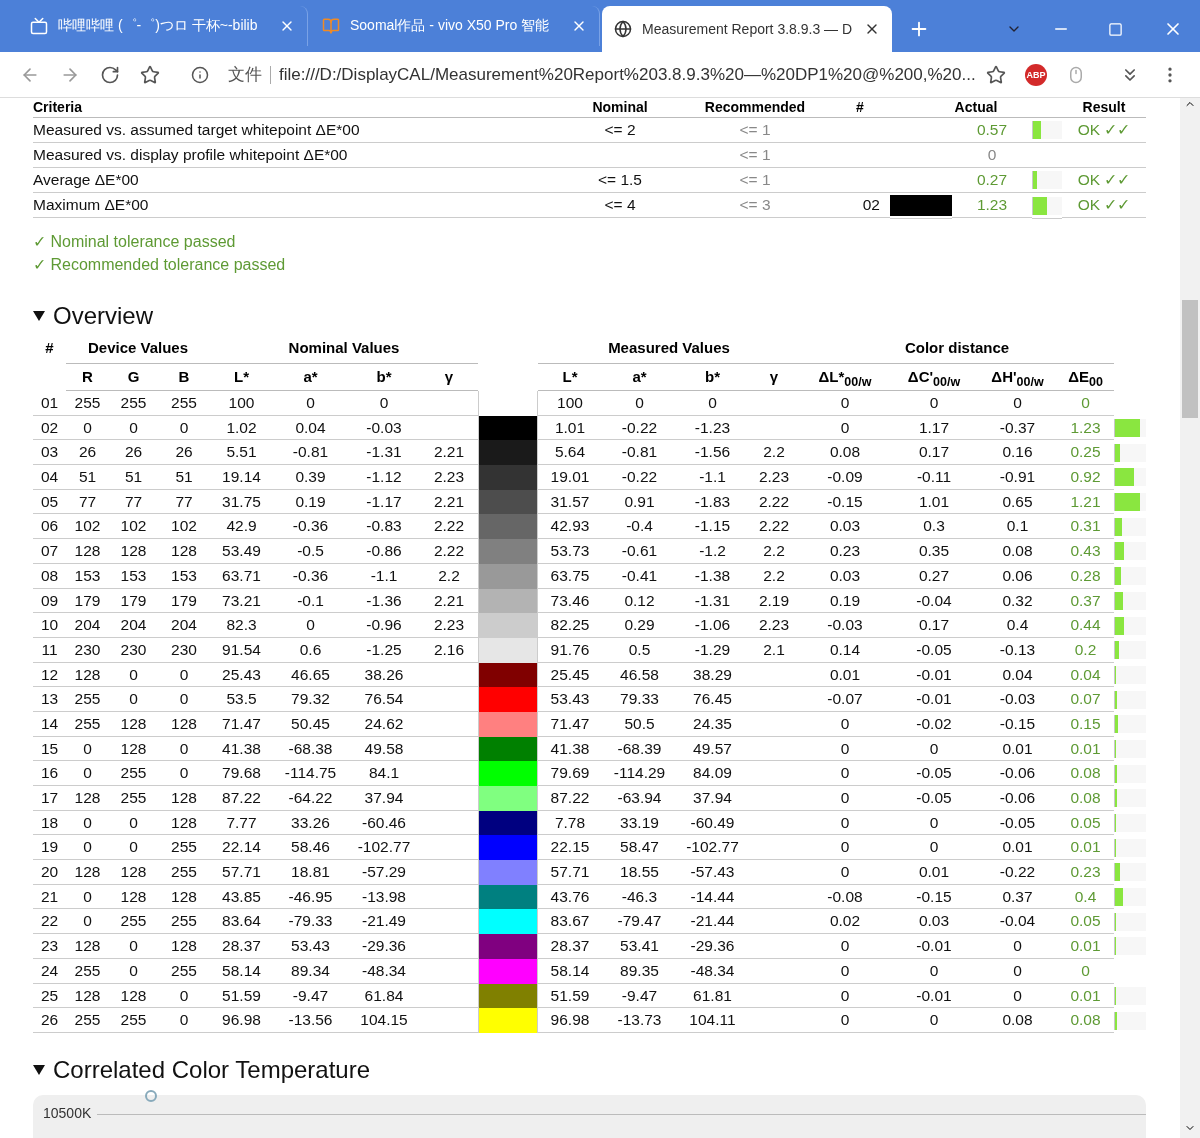 This screenshot has height=1138, width=1200. What do you see at coordinates (1017, 576) in the screenshot?
I see `table-cell: 0.06` at bounding box center [1017, 576].